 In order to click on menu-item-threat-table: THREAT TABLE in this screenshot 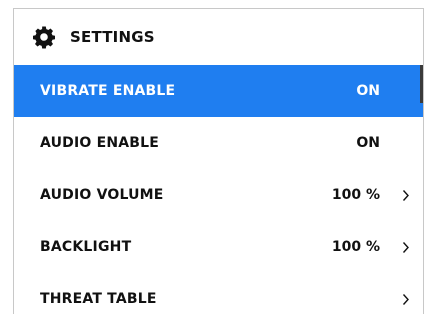, I will do `click(218, 293)`.